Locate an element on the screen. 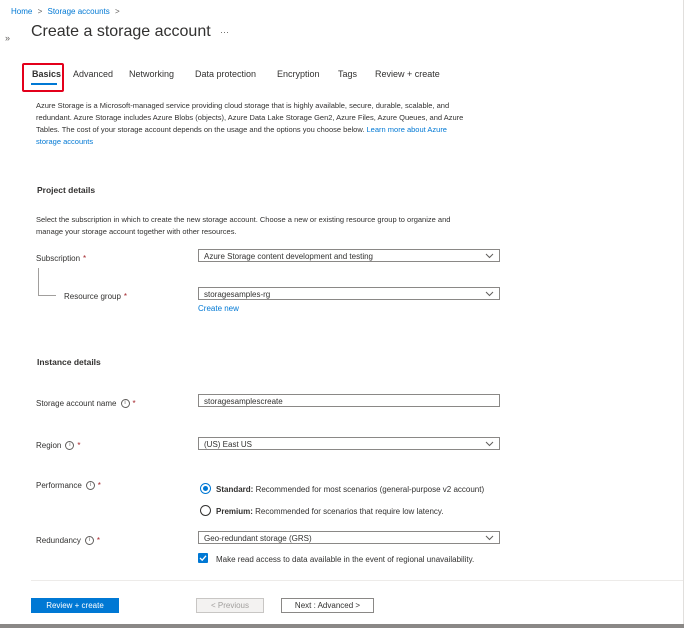  resource-group-label: Resource group * is located at coordinates (95, 296).